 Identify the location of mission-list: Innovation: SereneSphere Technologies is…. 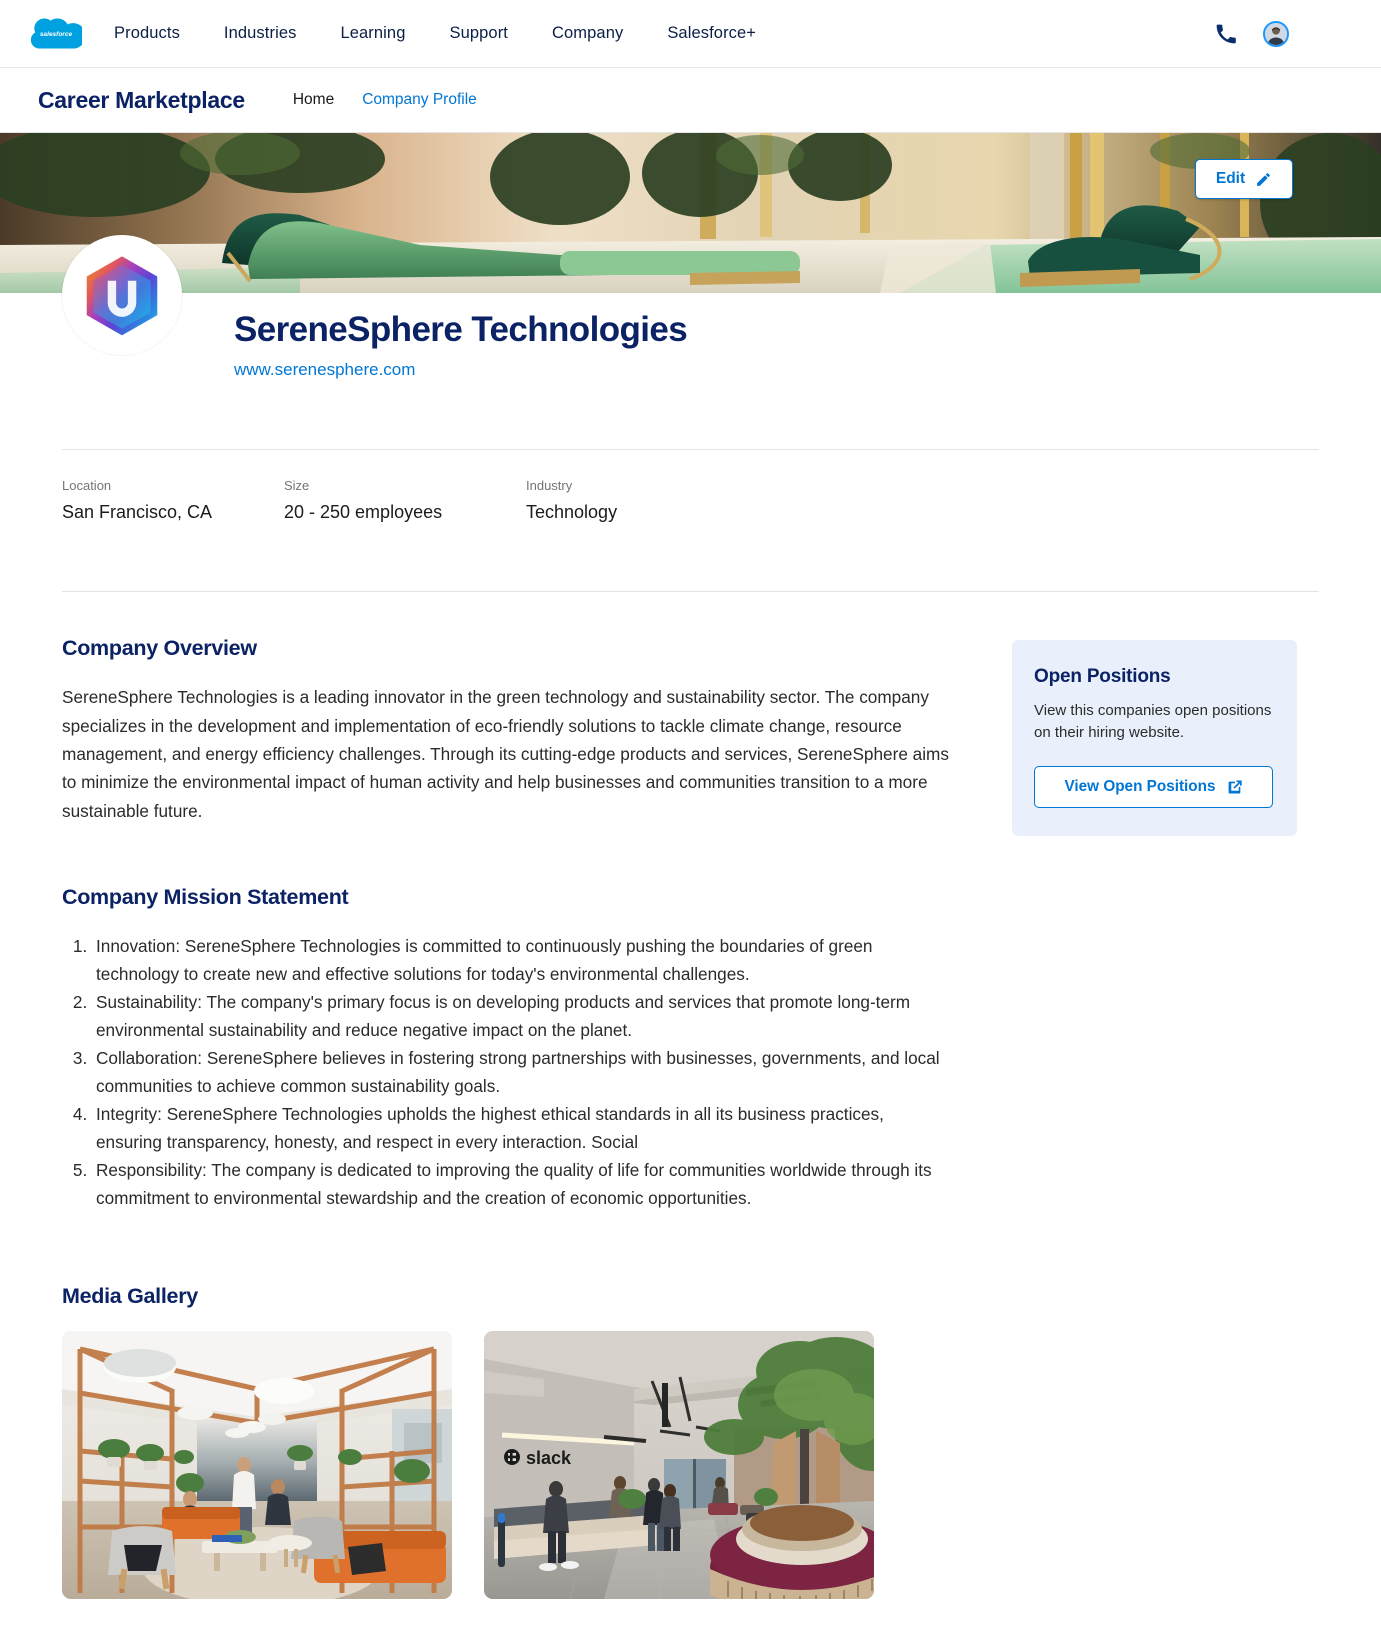
(507, 1072).